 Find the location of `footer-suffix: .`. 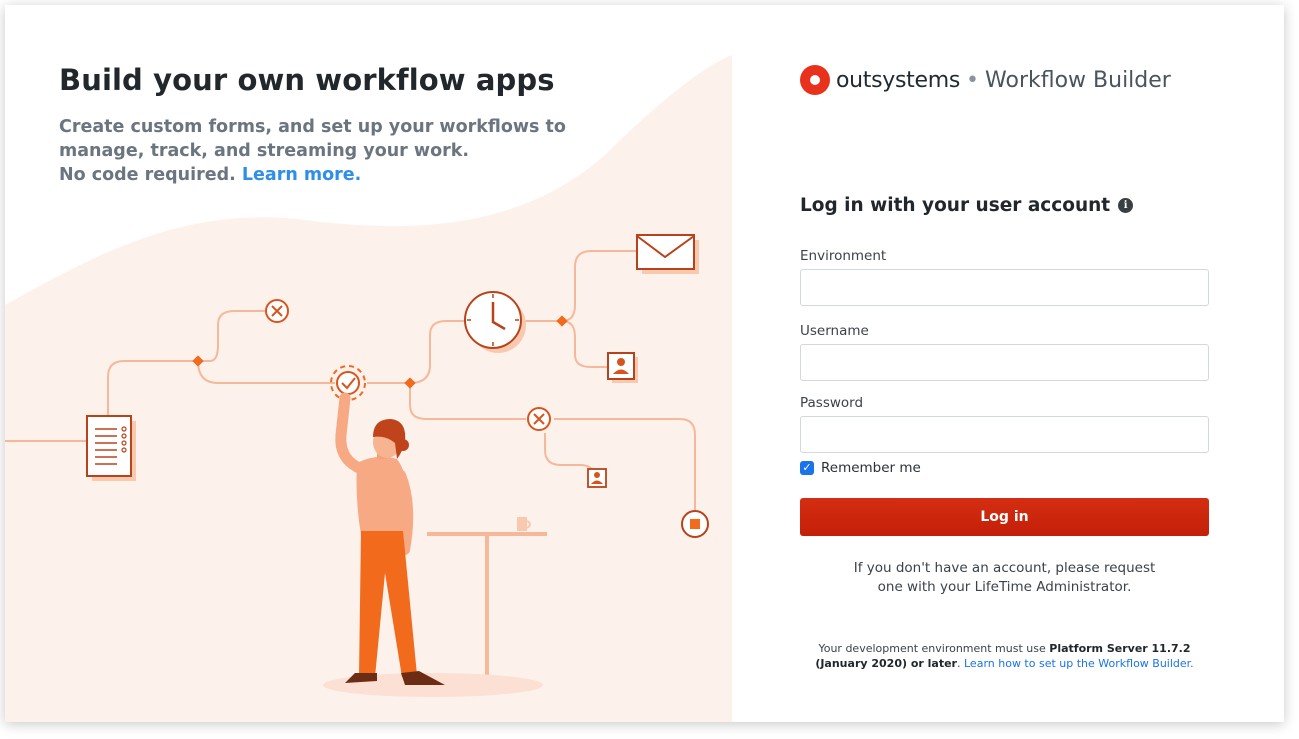

footer-suffix: . is located at coordinates (959, 663).